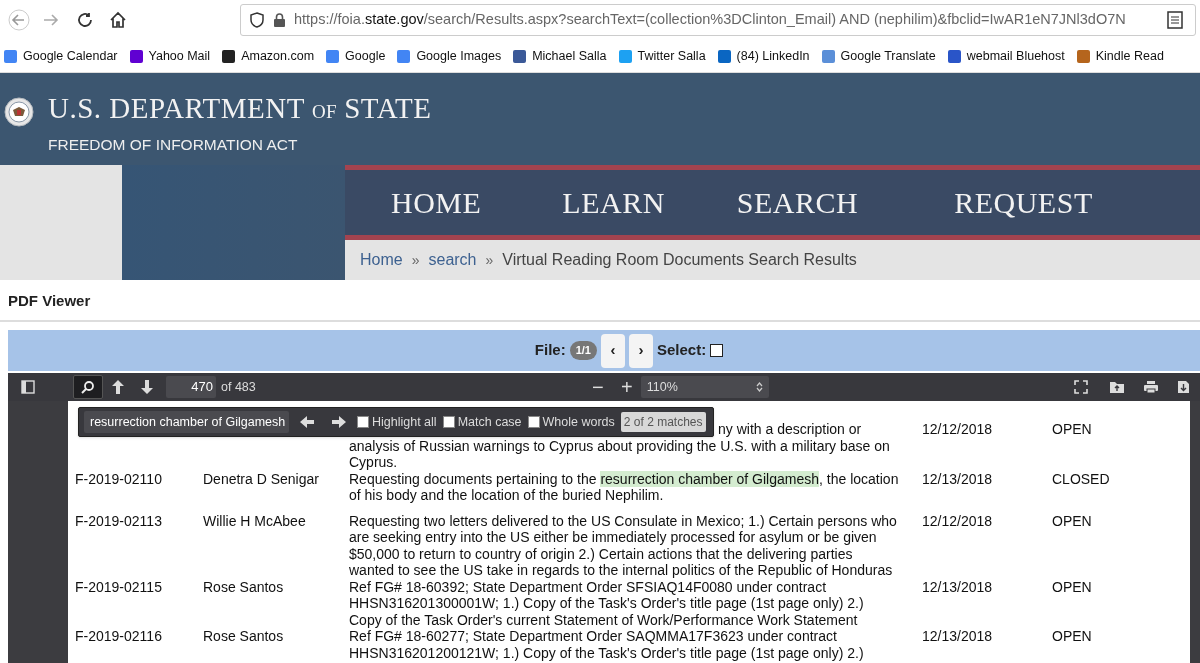 This screenshot has height=663, width=1200. What do you see at coordinates (583, 350) in the screenshot?
I see `file-count-badge: 1/1` at bounding box center [583, 350].